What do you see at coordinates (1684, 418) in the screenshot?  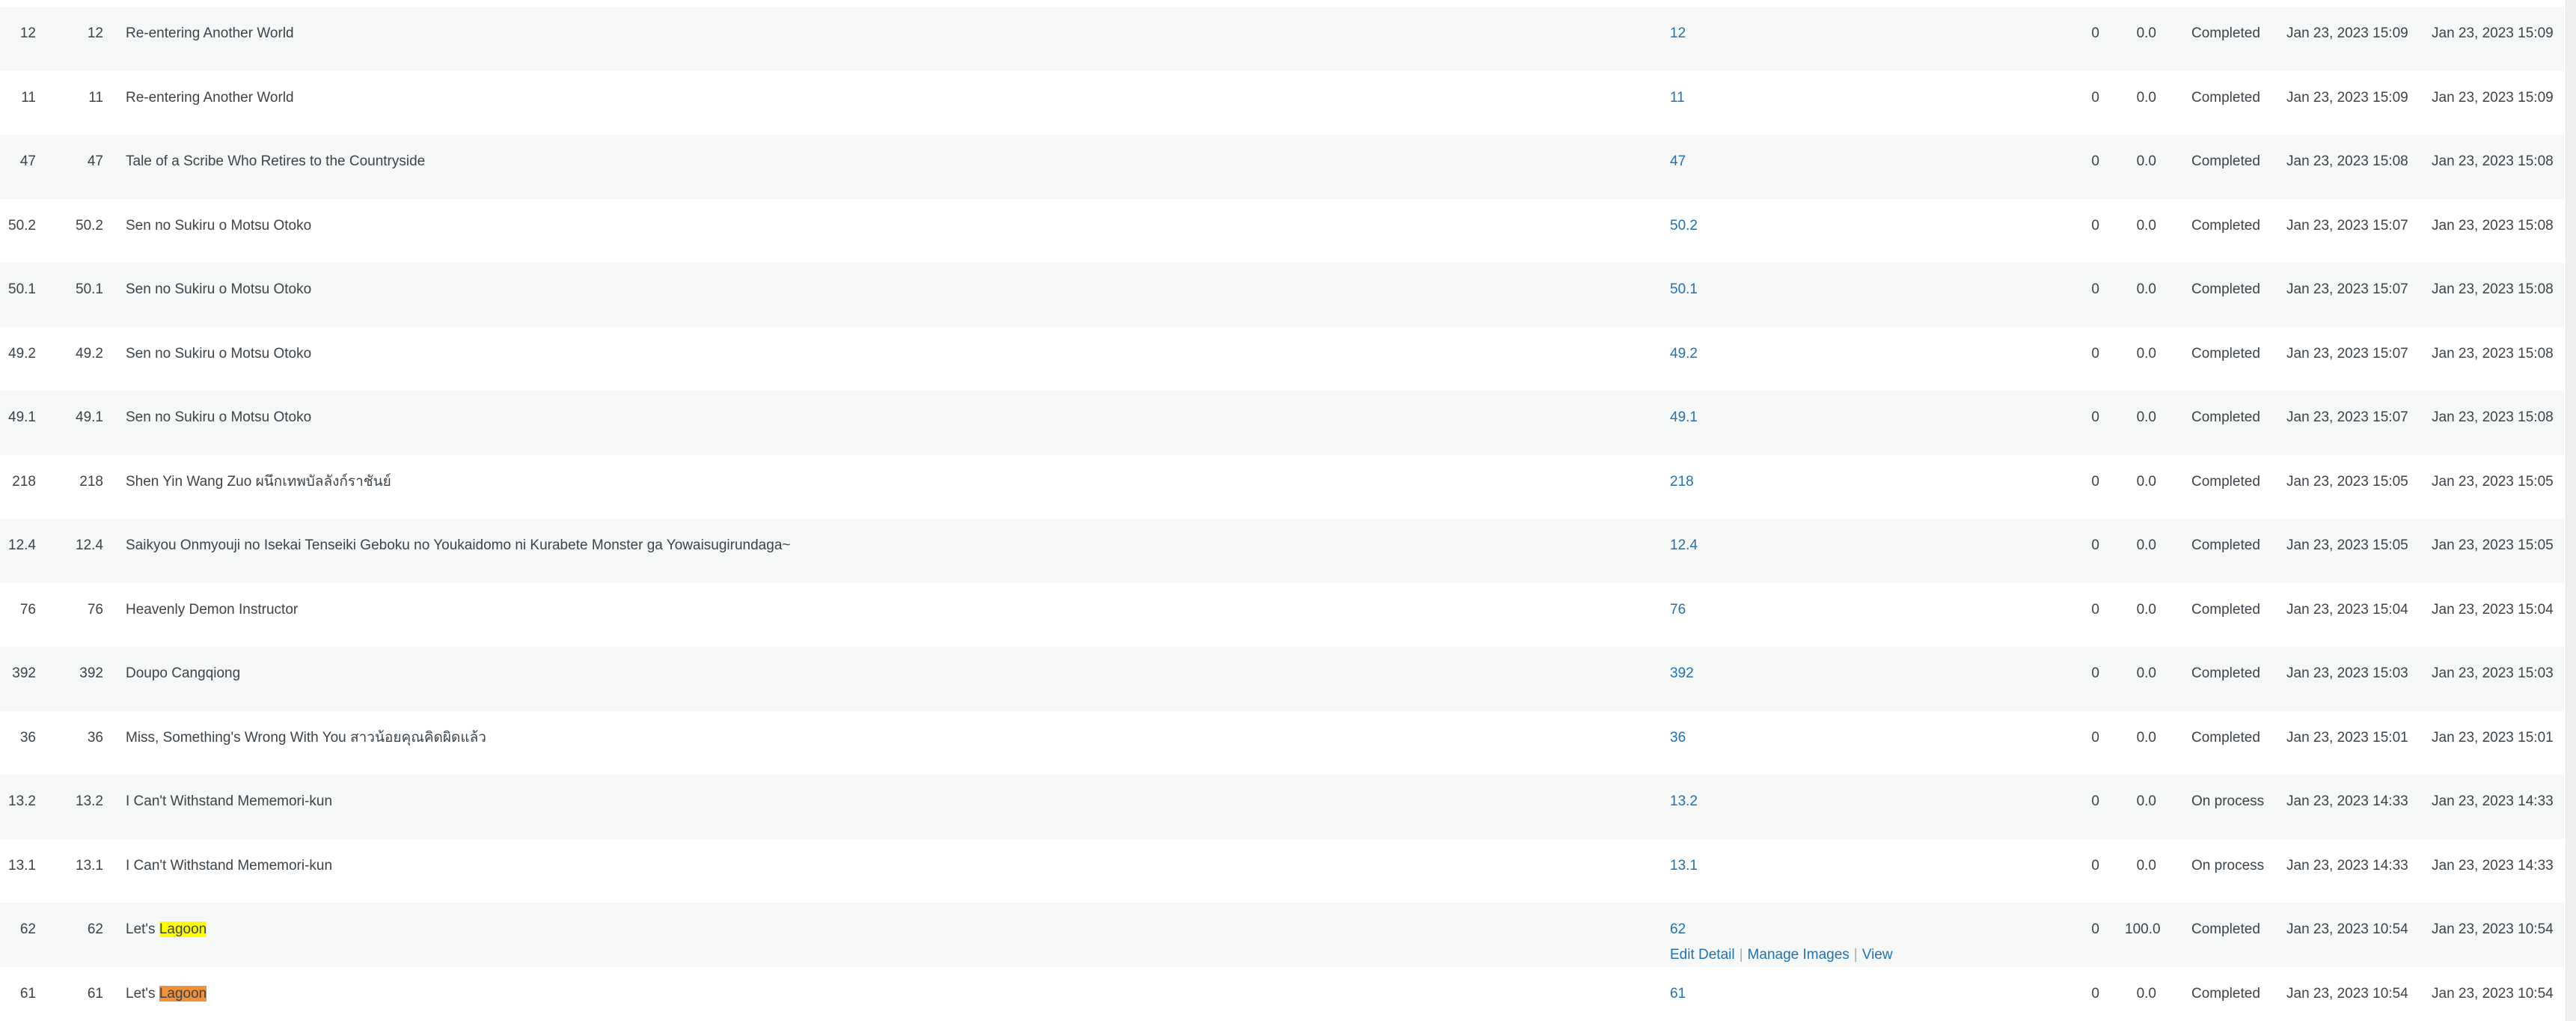 I see `chapter-link: 49.1` at bounding box center [1684, 418].